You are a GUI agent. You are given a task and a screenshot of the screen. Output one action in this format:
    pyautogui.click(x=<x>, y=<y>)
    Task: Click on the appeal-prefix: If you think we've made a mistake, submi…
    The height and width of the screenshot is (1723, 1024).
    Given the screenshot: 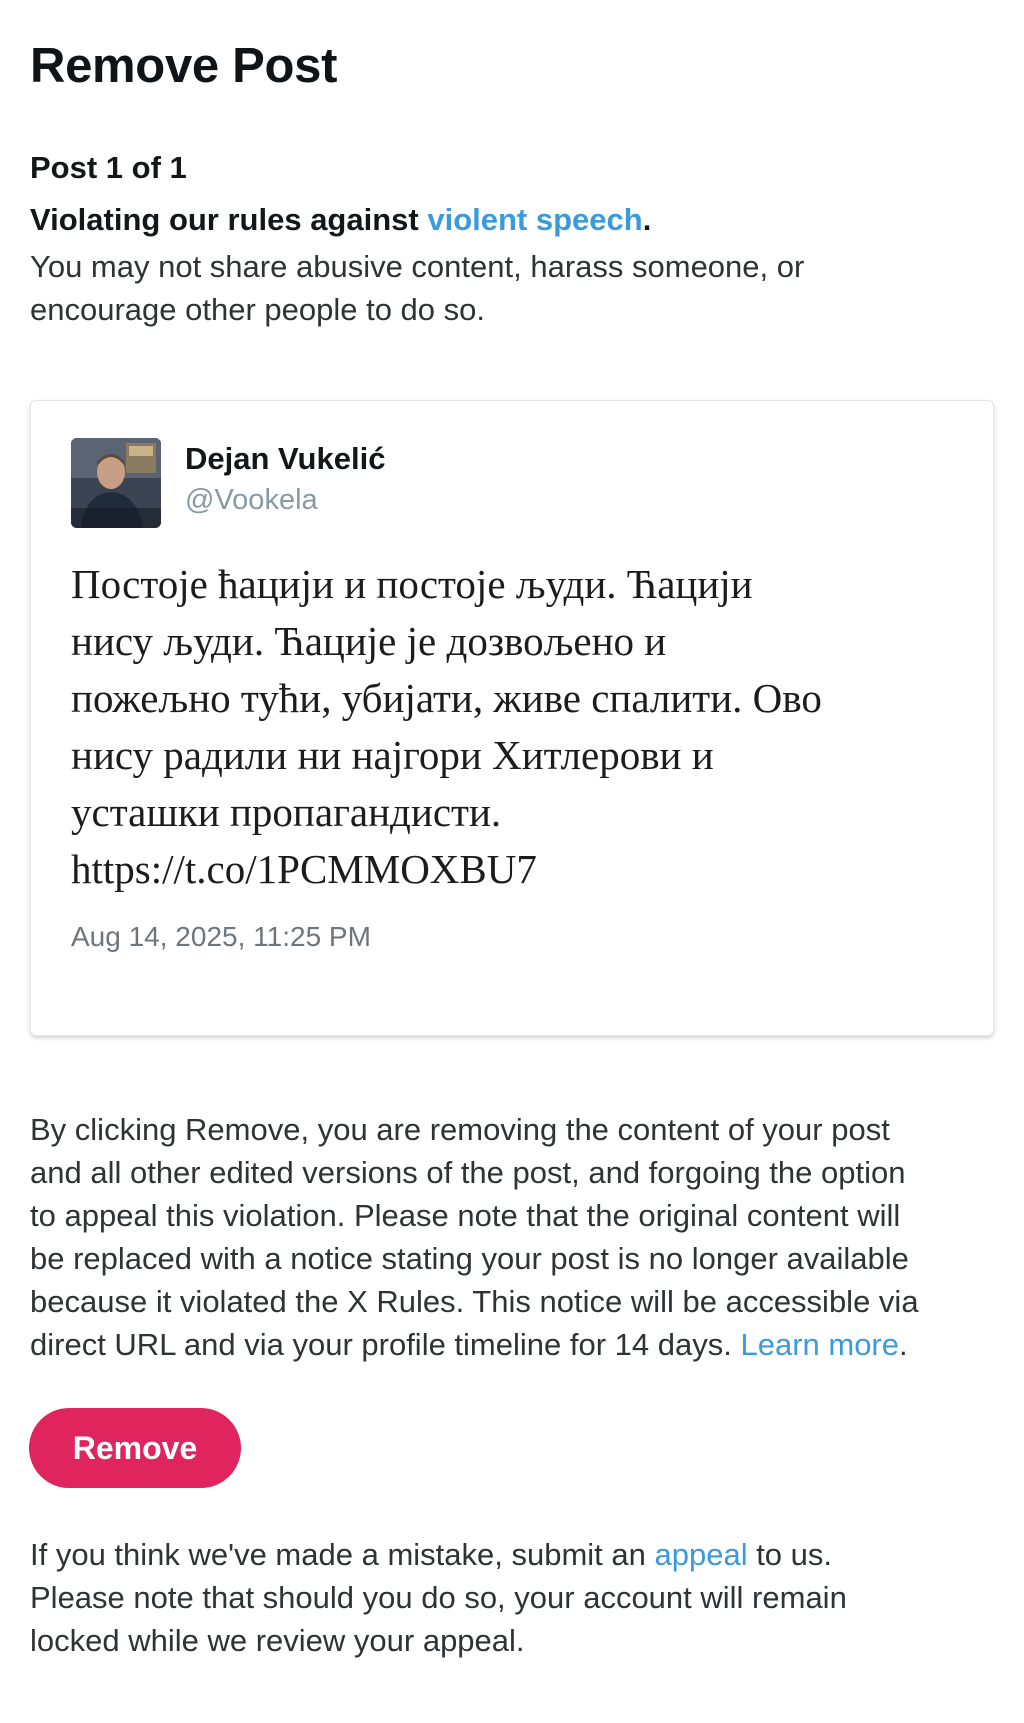 What is the action you would take?
    pyautogui.click(x=342, y=1554)
    